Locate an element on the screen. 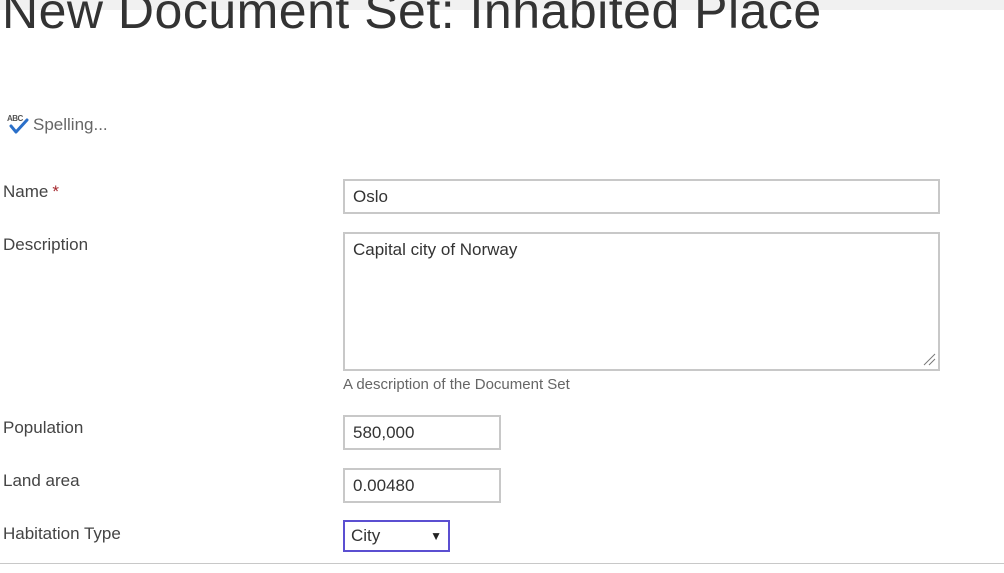  dropdown-arrow-icon: ▼ is located at coordinates (436, 536).